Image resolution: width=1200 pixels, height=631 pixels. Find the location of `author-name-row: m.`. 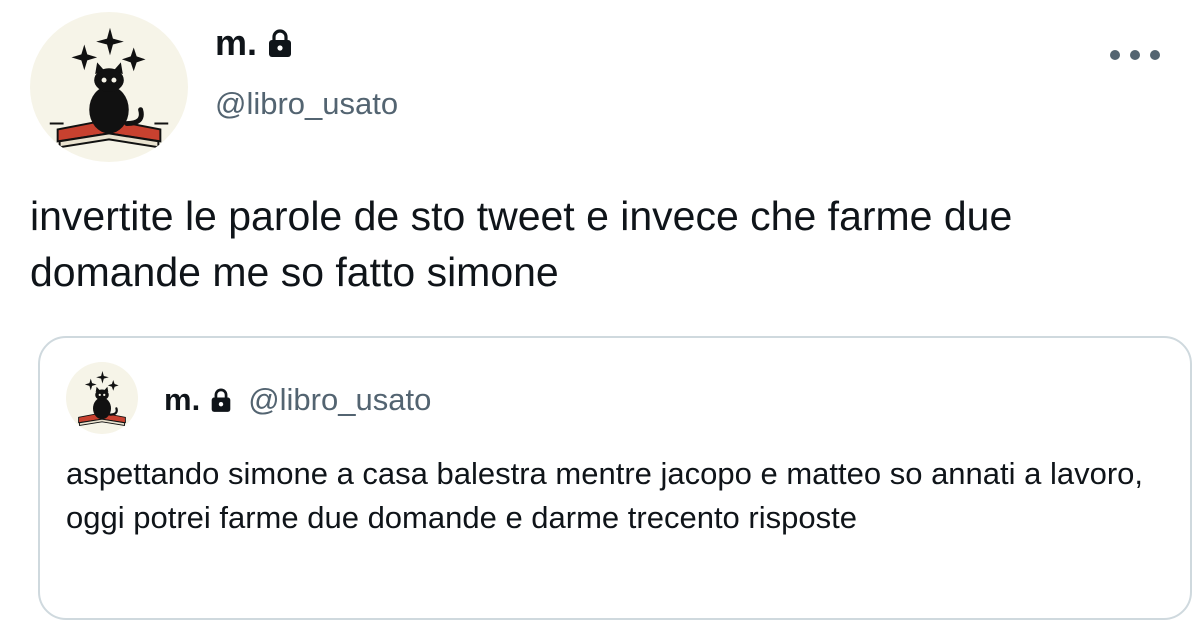

author-name-row: m. is located at coordinates (254, 43).